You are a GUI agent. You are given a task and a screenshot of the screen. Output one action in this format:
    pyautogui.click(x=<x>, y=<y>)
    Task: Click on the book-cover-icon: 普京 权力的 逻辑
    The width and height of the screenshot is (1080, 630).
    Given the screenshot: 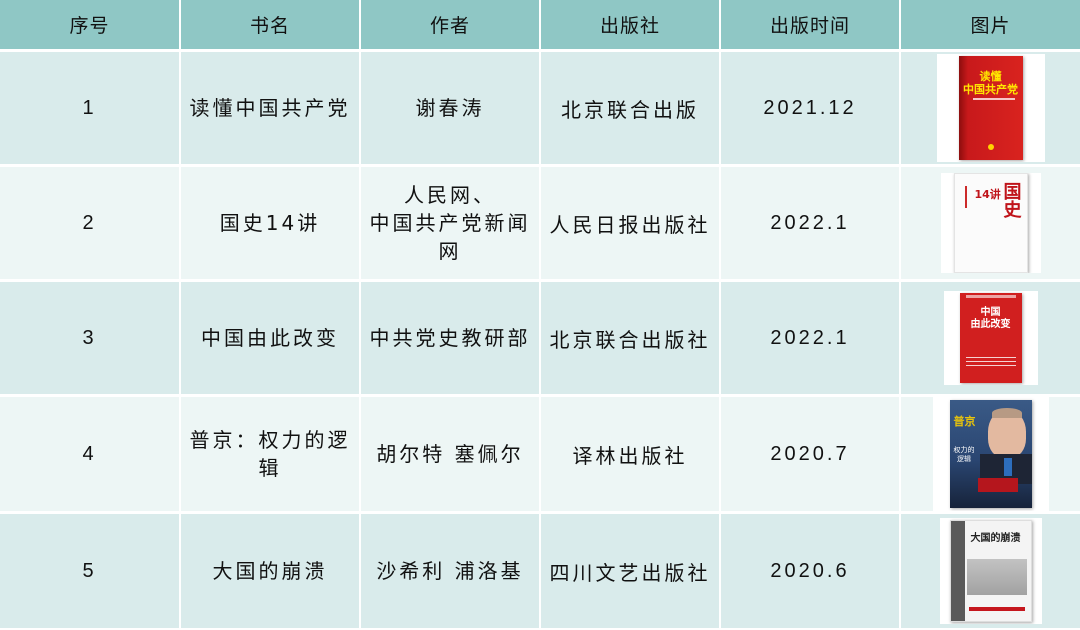 What is the action you would take?
    pyautogui.click(x=990, y=454)
    